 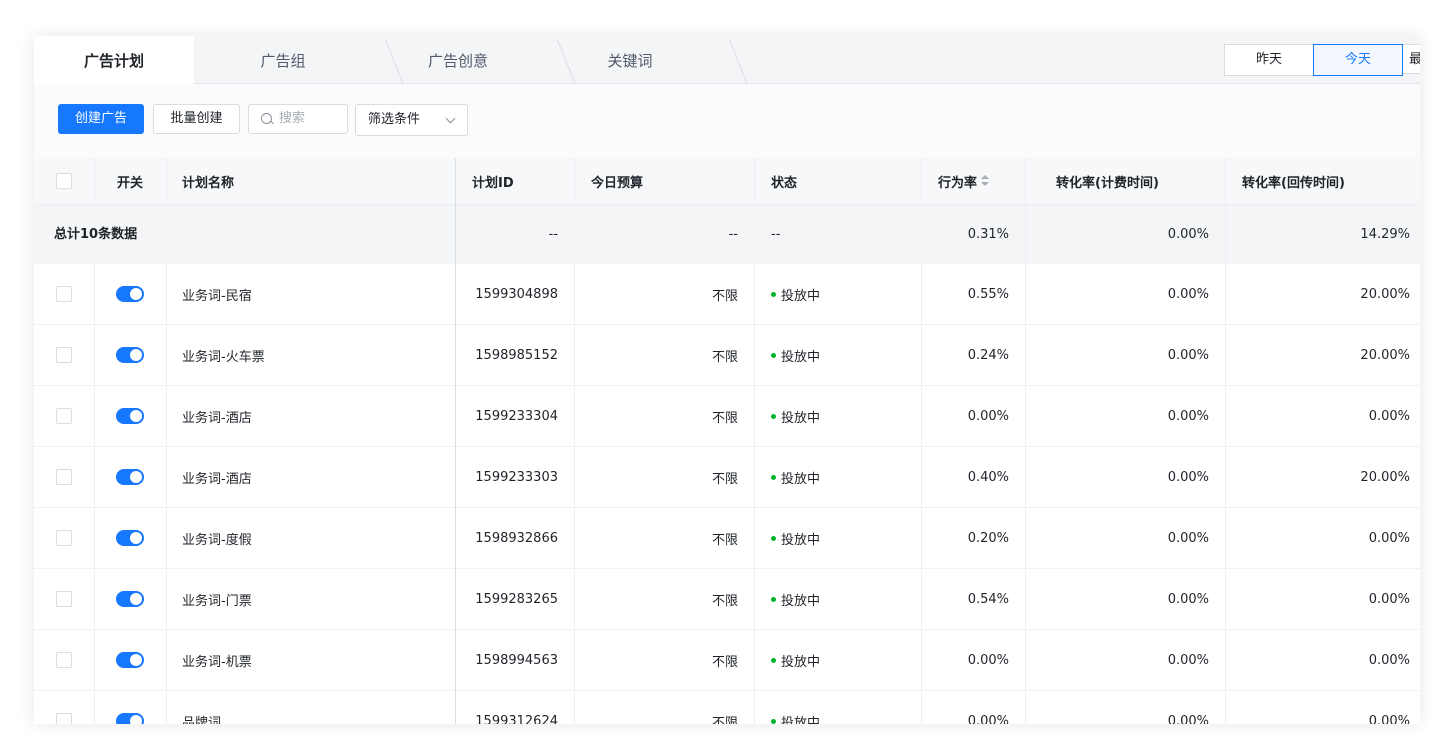 I want to click on total-conv-billing: 0.00%, so click(x=1188, y=234).